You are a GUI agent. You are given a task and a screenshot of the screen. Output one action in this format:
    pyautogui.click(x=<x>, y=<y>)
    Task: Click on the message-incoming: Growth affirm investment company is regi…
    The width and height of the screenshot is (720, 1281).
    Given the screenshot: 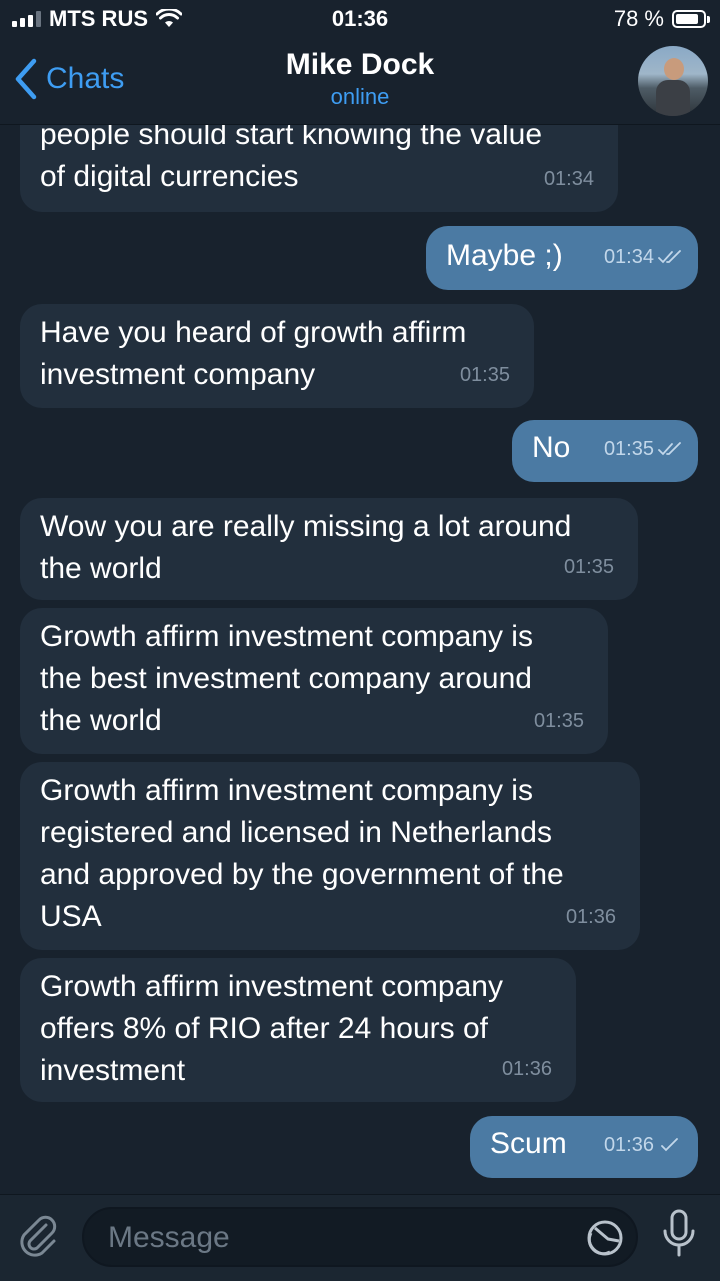 What is the action you would take?
    pyautogui.click(x=330, y=856)
    